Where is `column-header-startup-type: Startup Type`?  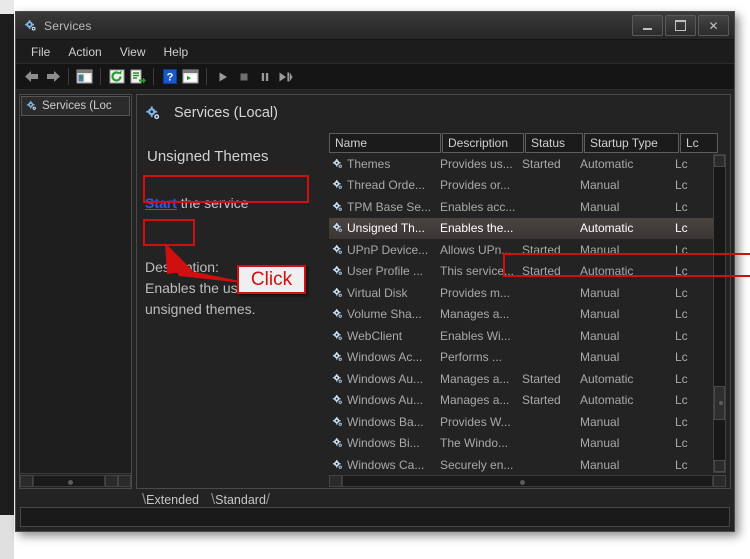
column-header-startup-type: Startup Type is located at coordinates (631, 143).